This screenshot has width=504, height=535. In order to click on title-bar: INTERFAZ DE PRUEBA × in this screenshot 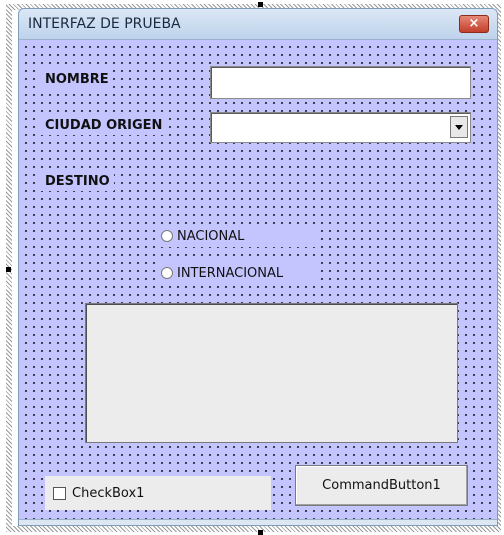, I will do `click(258, 24)`.